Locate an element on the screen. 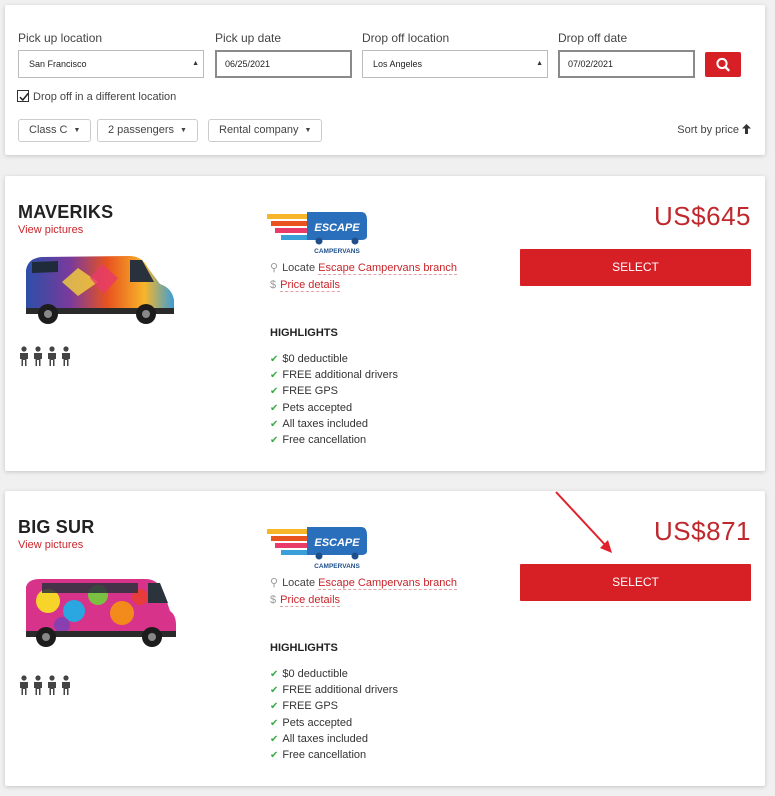  search-icon is located at coordinates (723, 64).